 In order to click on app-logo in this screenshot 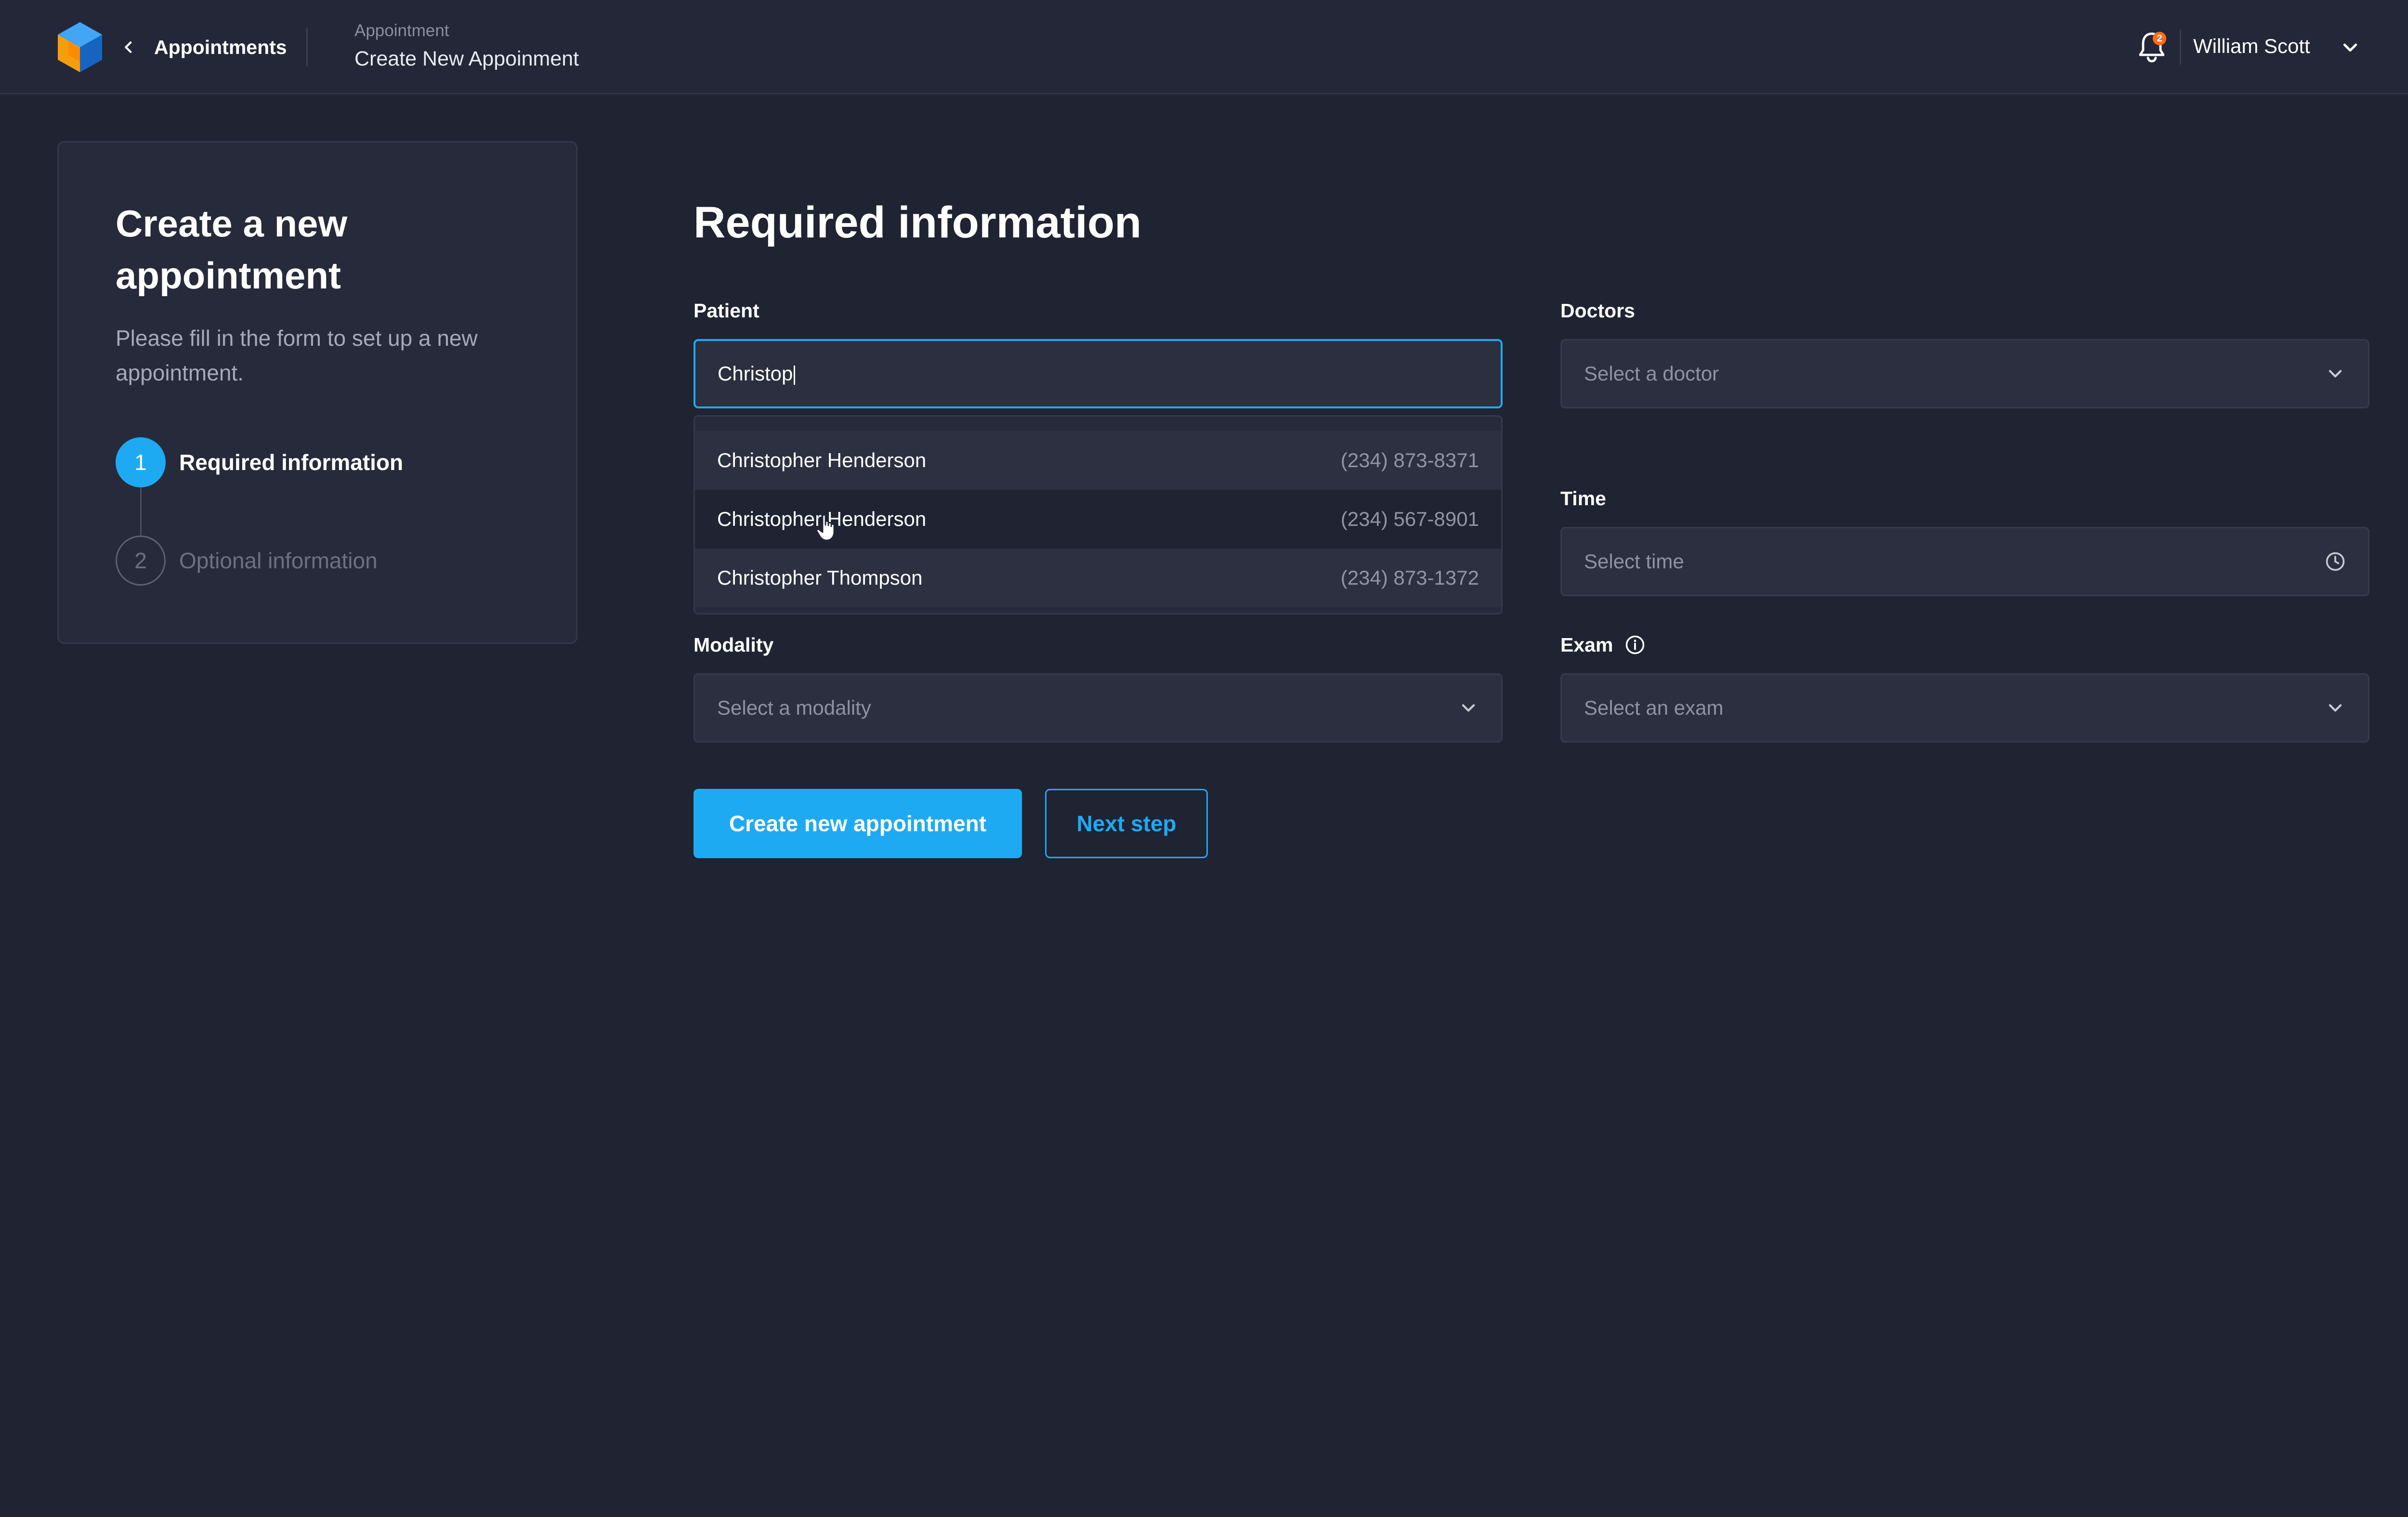, I will do `click(80, 47)`.